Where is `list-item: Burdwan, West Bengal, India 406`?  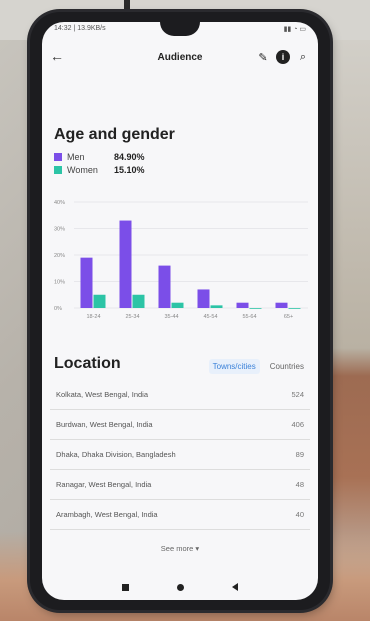 list-item: Burdwan, West Bengal, India 406 is located at coordinates (180, 425).